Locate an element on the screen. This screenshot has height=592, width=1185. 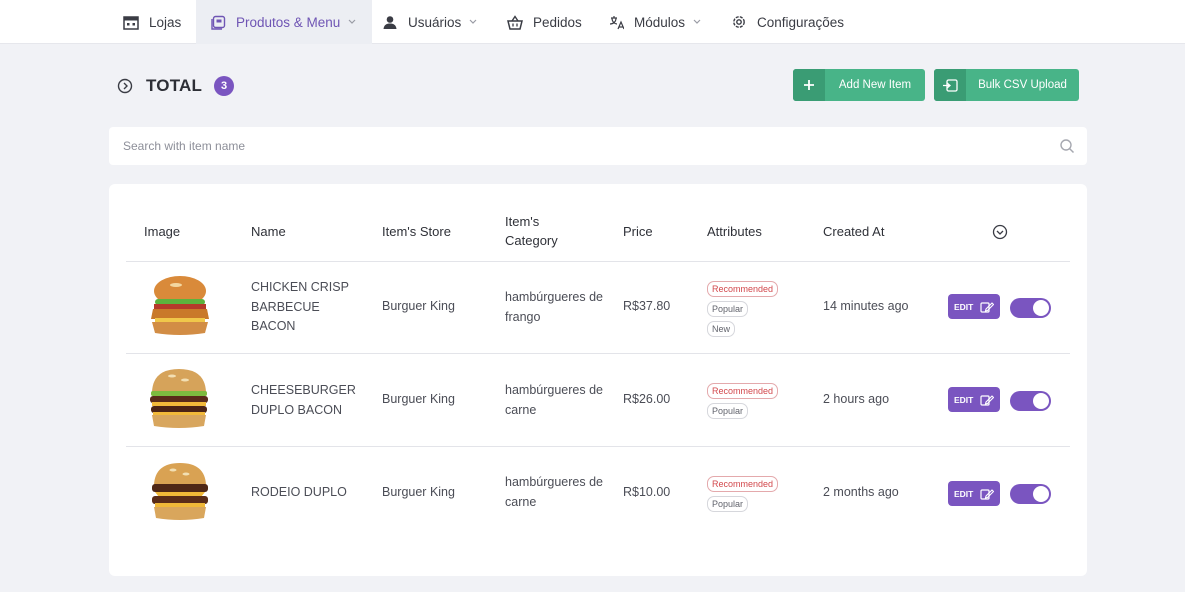
column-header-price: Price is located at coordinates (638, 231).